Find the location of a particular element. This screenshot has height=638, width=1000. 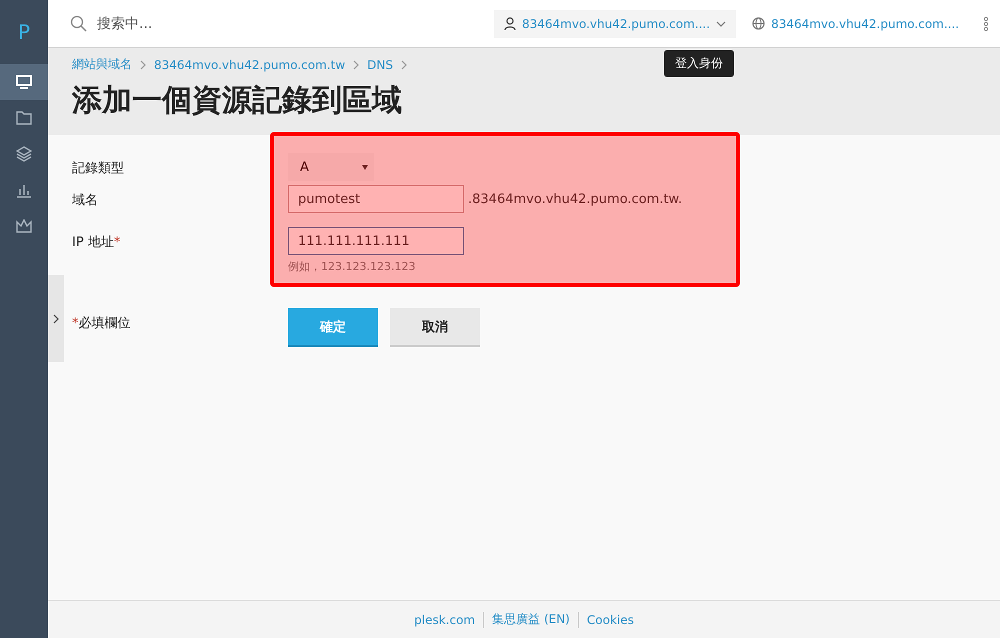

page-title: 添加一個資源記錄到區域 is located at coordinates (237, 101).